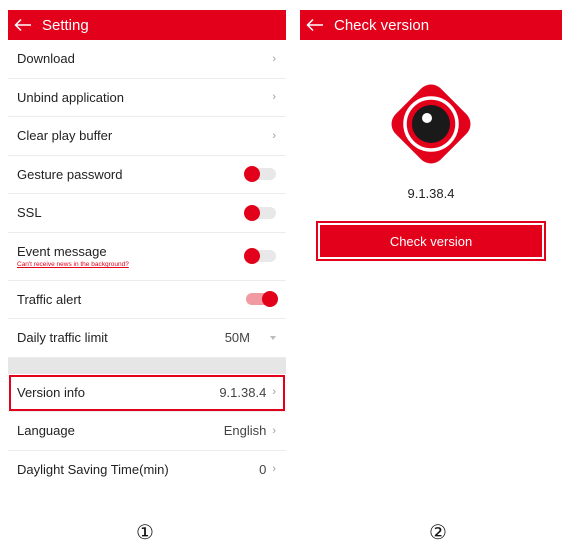  What do you see at coordinates (382, 25) in the screenshot?
I see `check-version-title: Check version` at bounding box center [382, 25].